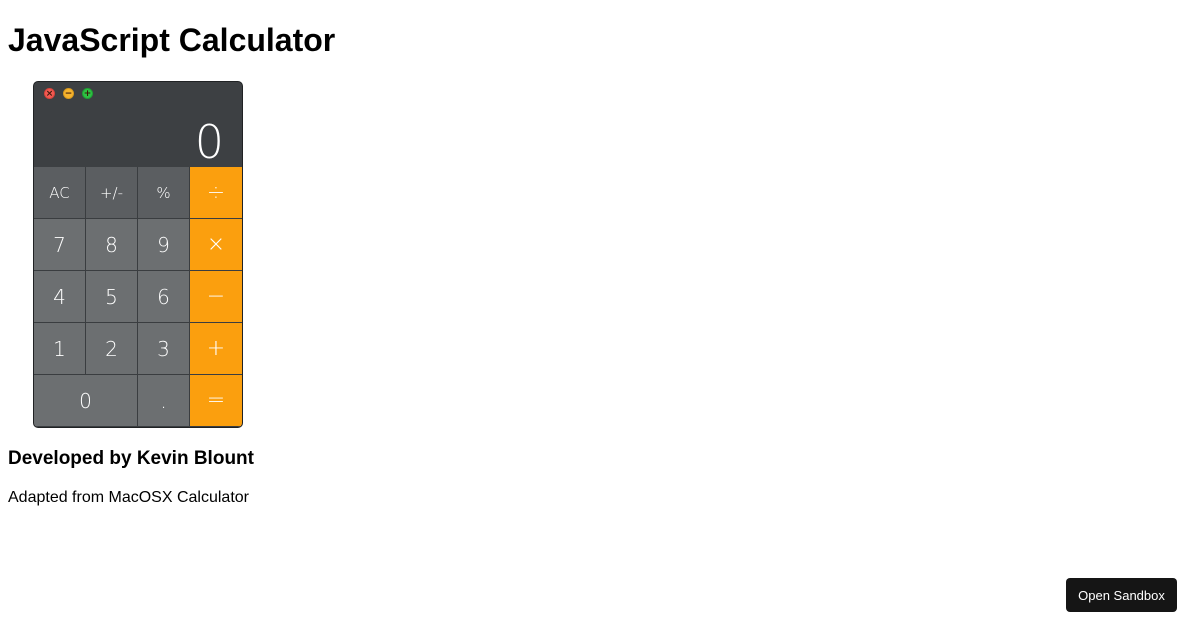 This screenshot has width=1200, height=630. Describe the element at coordinates (164, 297) in the screenshot. I see `digit-6-button: 6` at that location.